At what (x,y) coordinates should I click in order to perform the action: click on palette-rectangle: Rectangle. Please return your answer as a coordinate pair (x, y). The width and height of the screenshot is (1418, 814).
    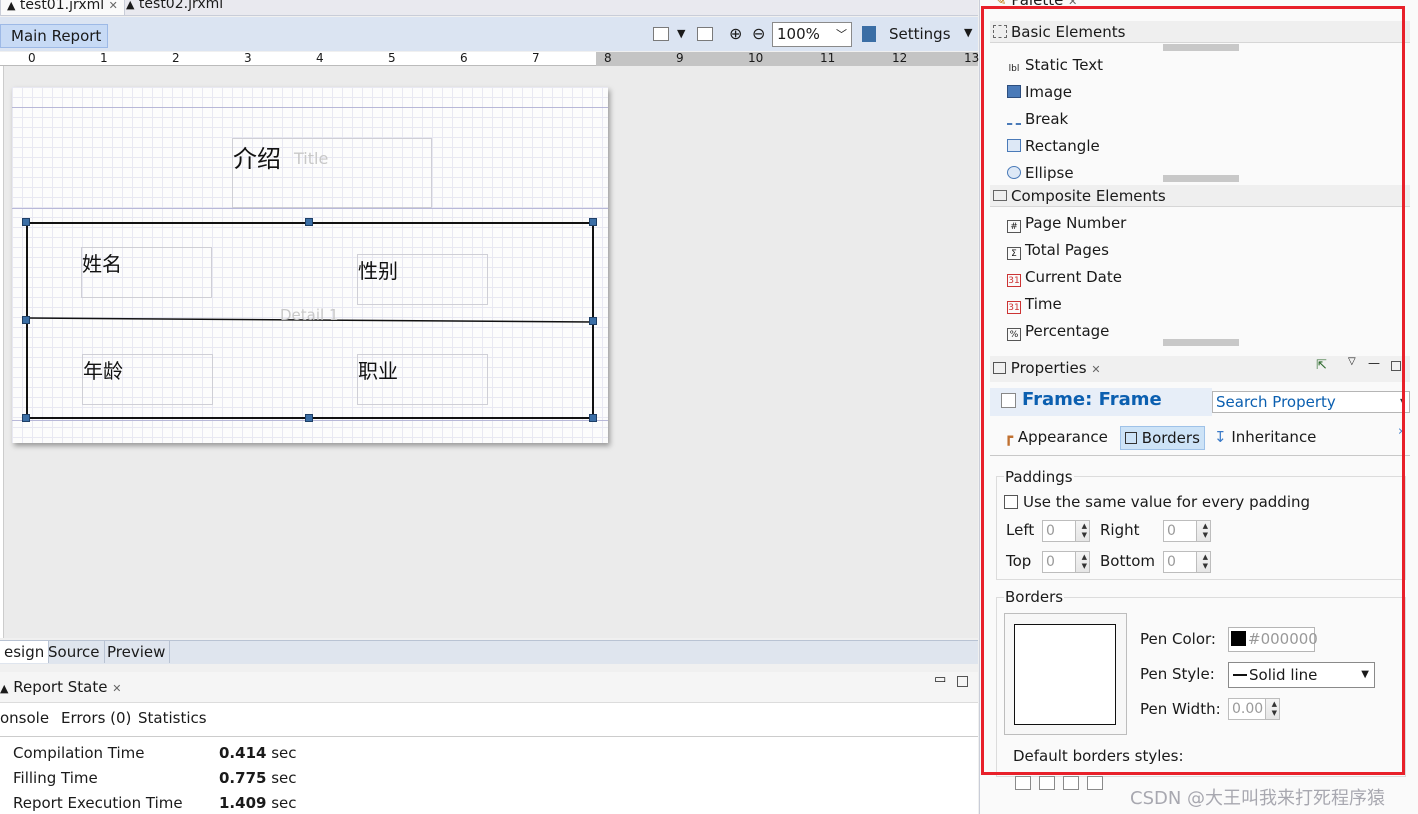
    Looking at the image, I should click on (1053, 146).